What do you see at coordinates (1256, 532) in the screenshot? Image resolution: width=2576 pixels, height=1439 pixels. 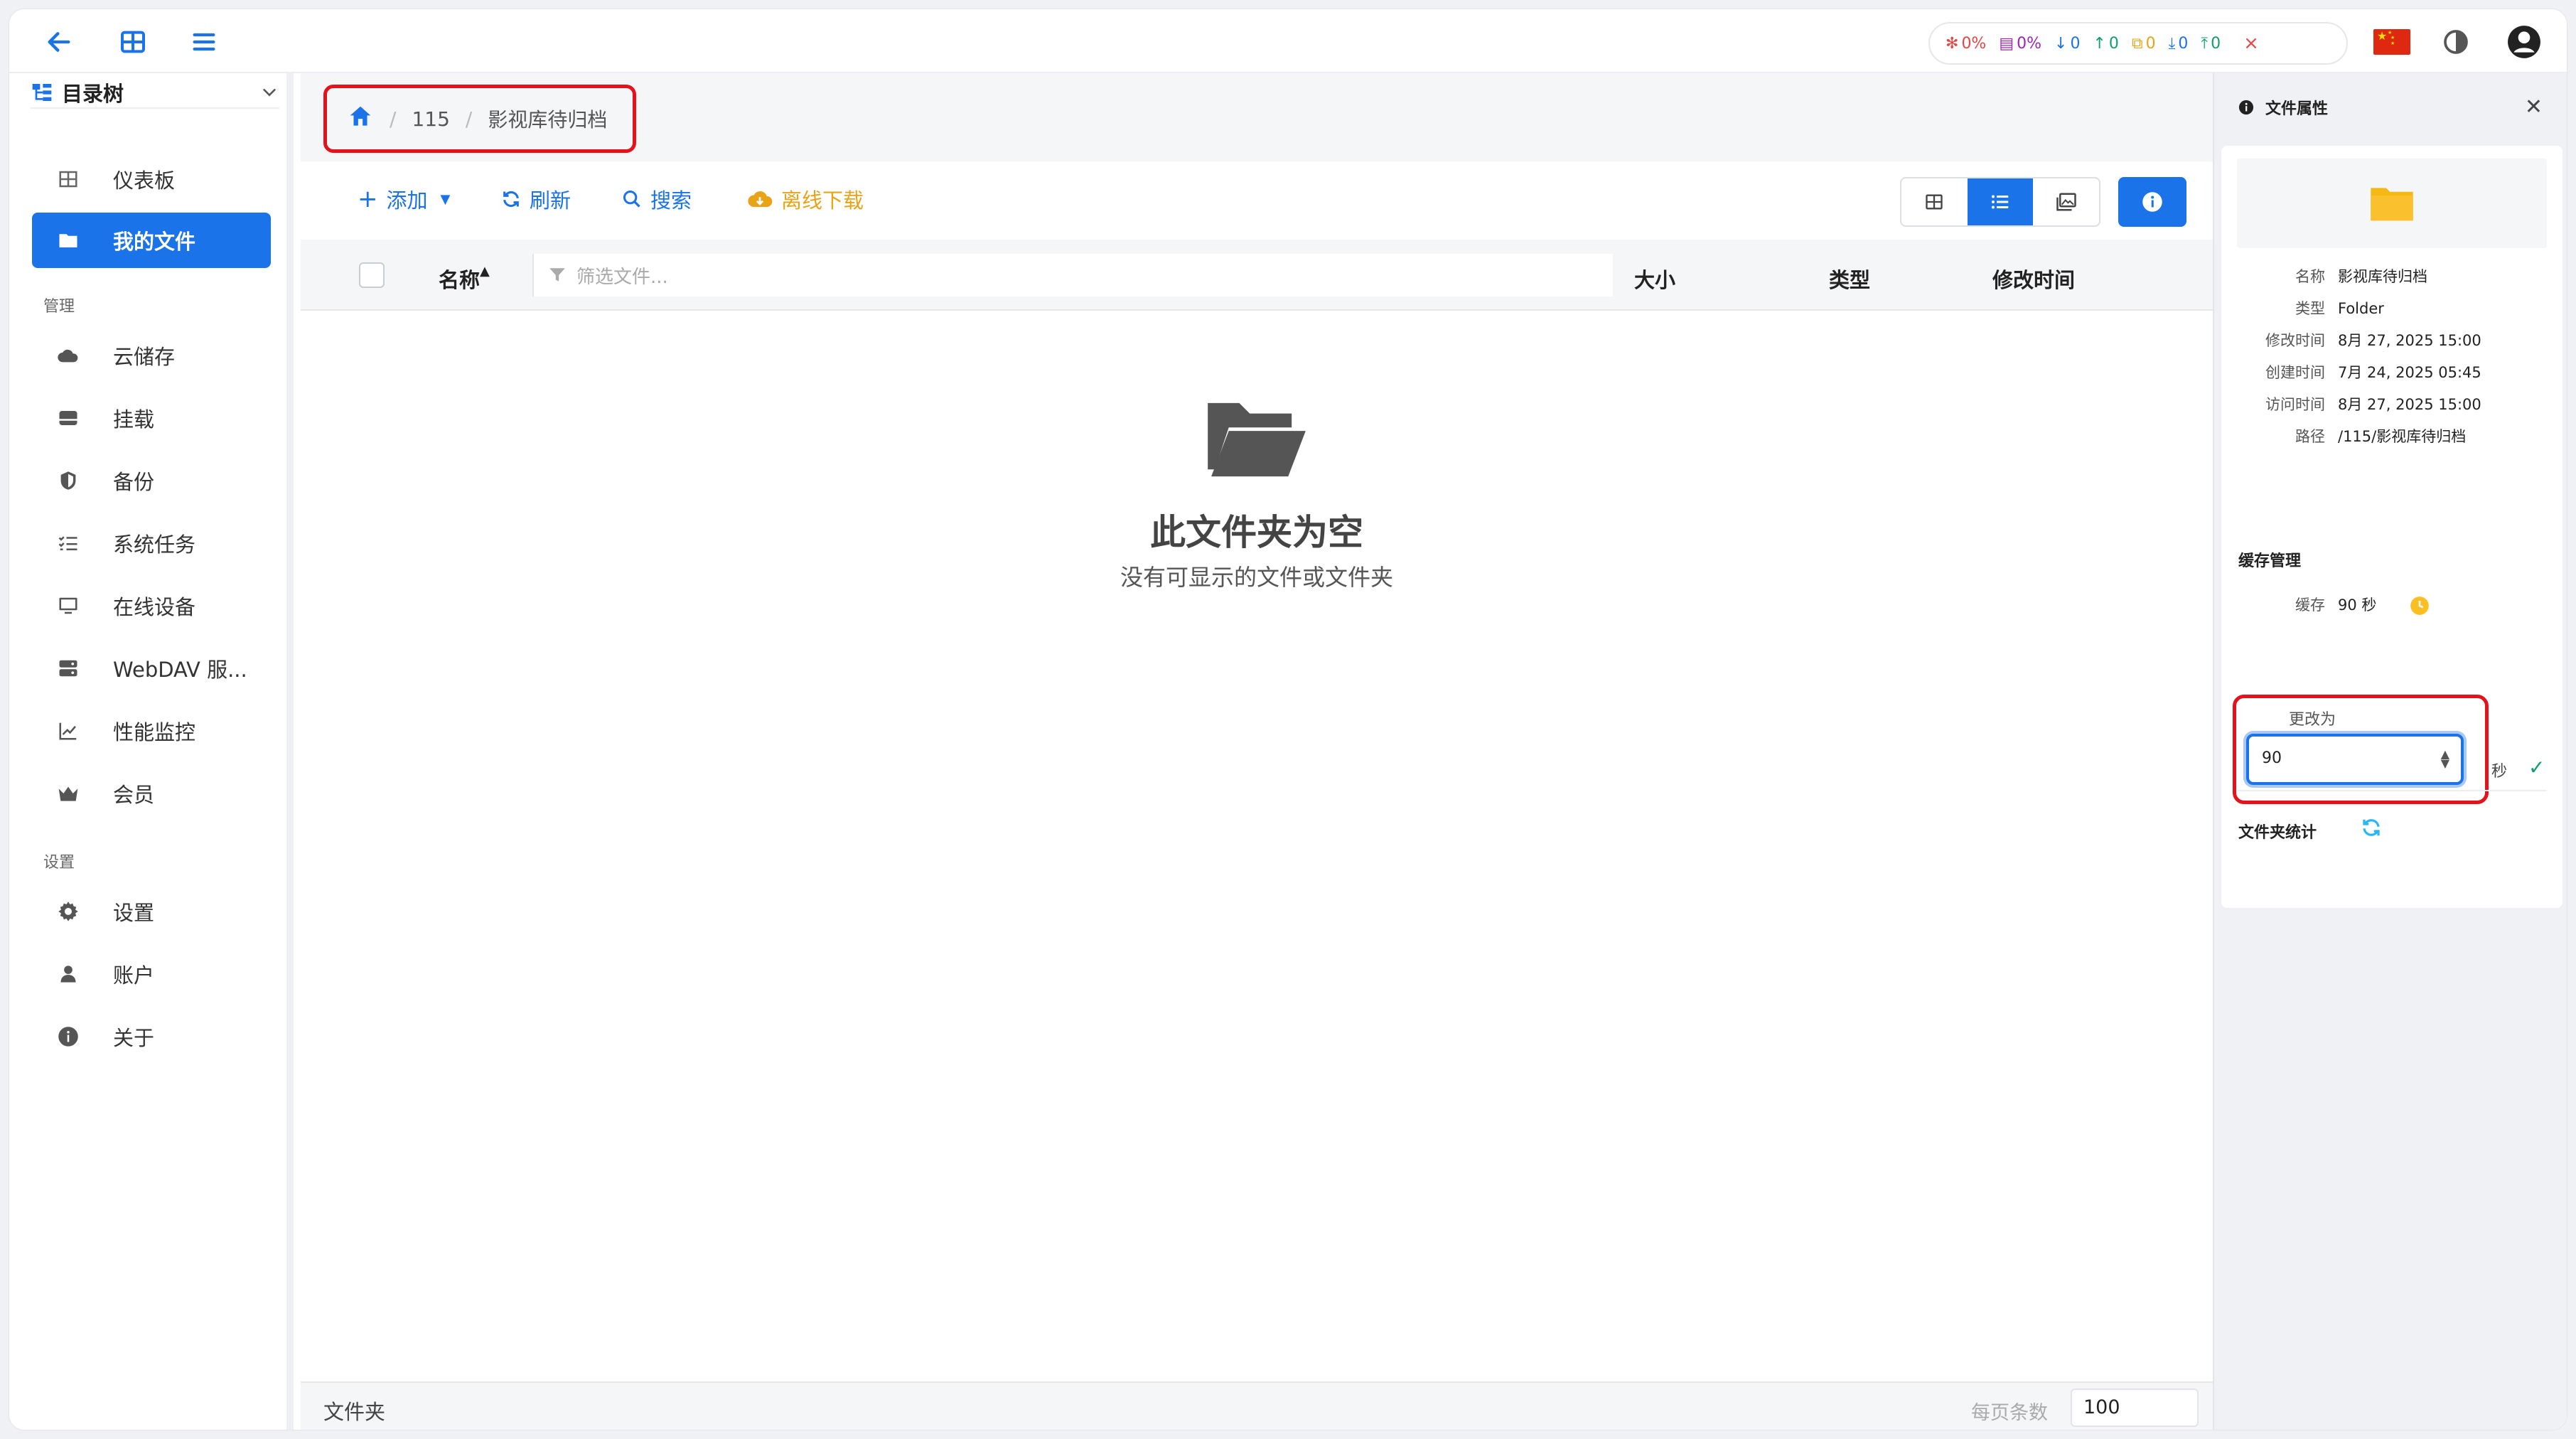 I see `empty-state-title: 此文件夹为空` at bounding box center [1256, 532].